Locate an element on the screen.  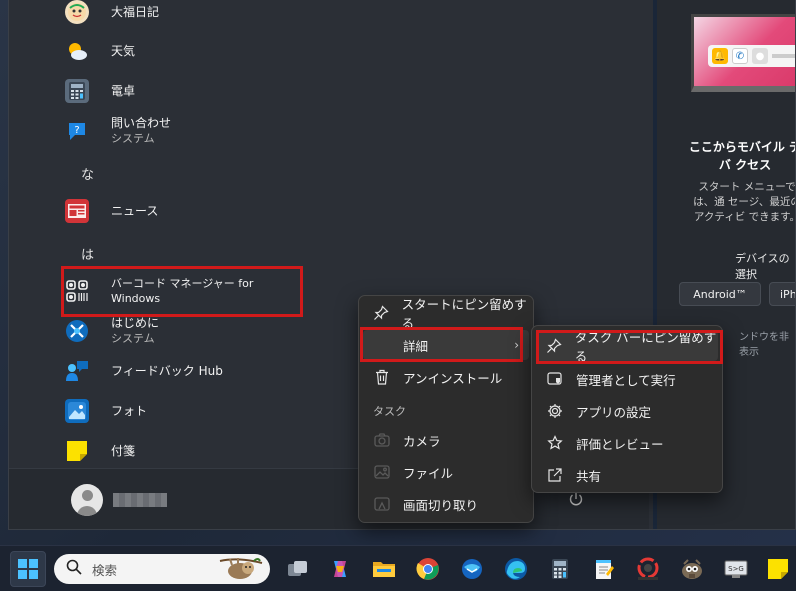
app-item-daifuku: 大福日記 is located at coordinates (205, 15).